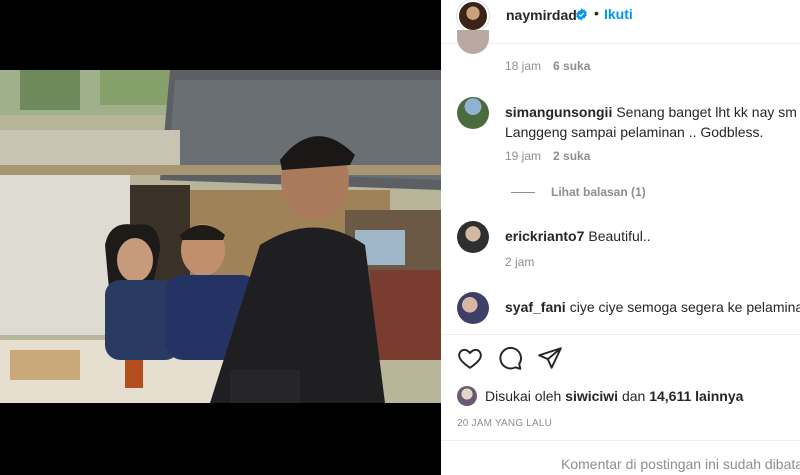 The height and width of the screenshot is (475, 800). What do you see at coordinates (547, 66) in the screenshot?
I see `comment-meta: 18 jam 6 suka` at bounding box center [547, 66].